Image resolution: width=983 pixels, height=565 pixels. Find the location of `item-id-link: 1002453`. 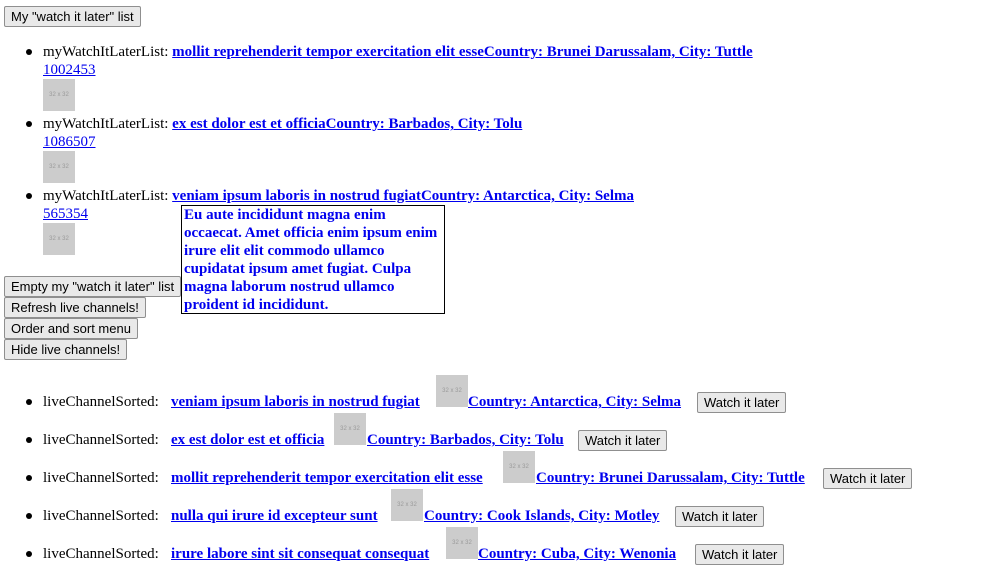

item-id-link: 1002453 is located at coordinates (69, 70).